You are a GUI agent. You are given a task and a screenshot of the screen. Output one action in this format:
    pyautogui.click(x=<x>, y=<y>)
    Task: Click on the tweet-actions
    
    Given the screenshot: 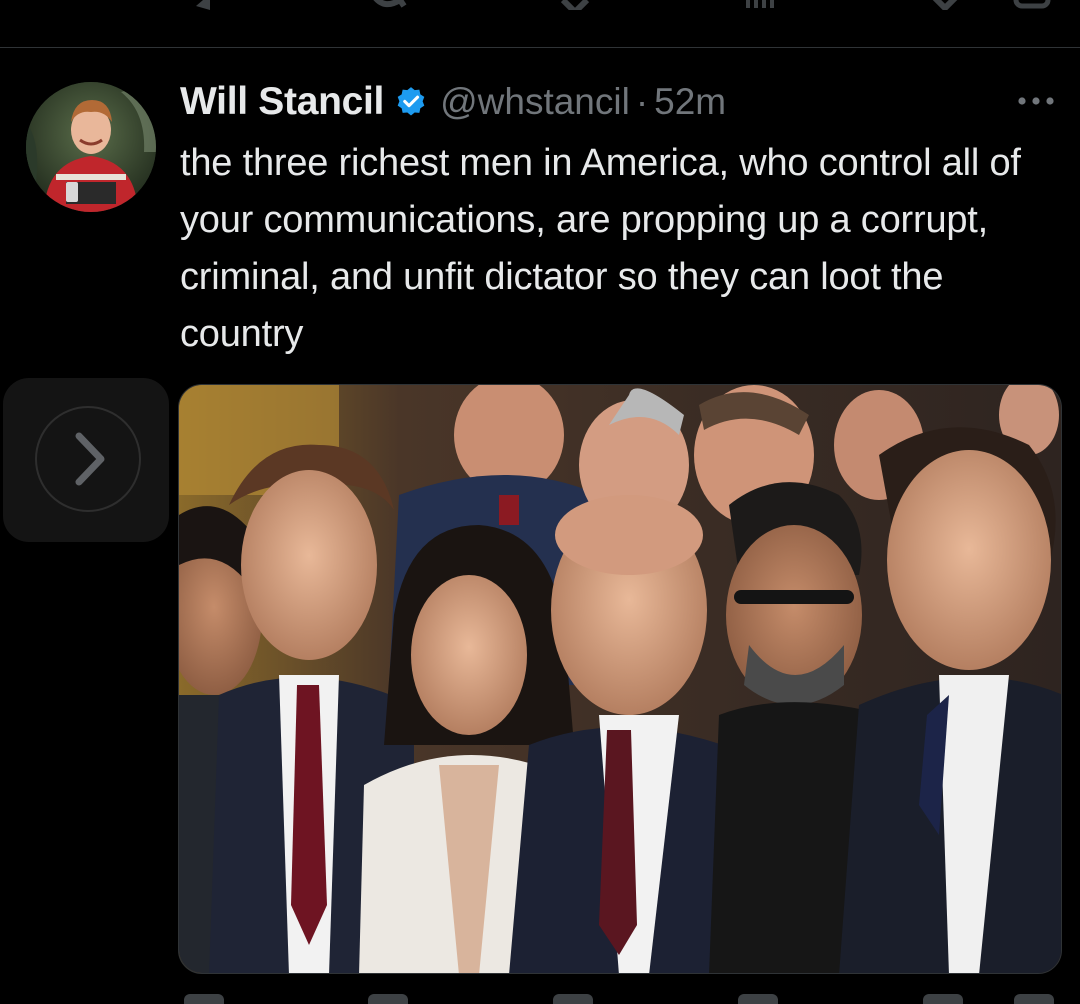 What is the action you would take?
    pyautogui.click(x=620, y=999)
    